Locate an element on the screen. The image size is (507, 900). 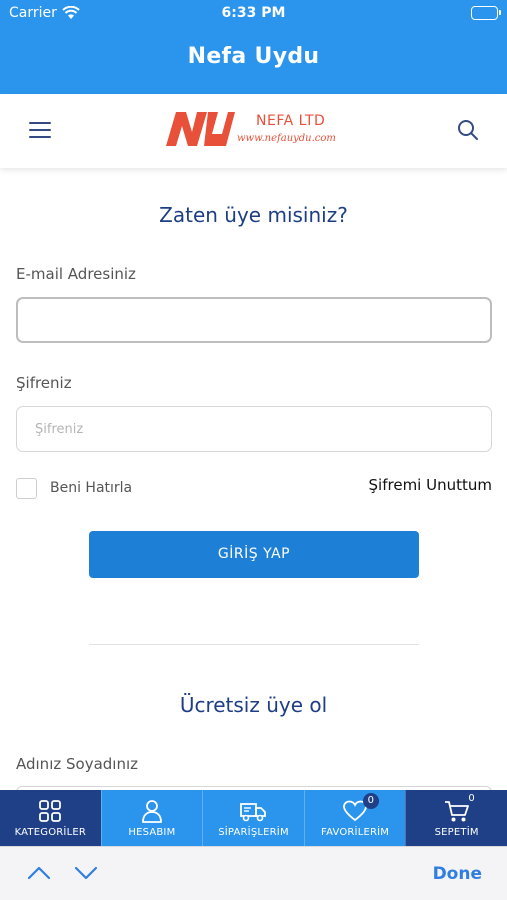
tab-kategoriler: KATEGORİLER is located at coordinates (50, 818).